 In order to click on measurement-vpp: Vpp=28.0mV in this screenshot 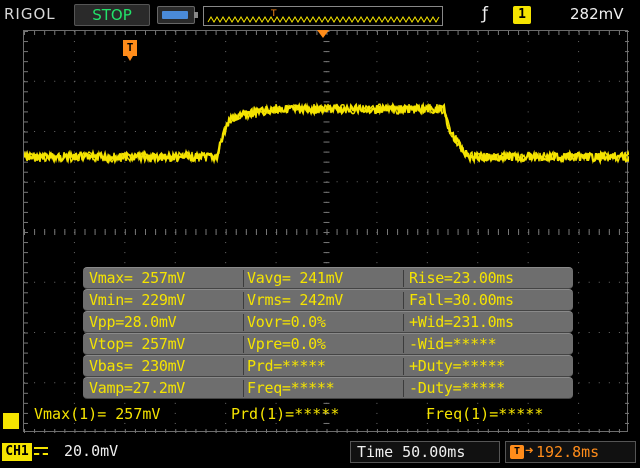, I will do `click(133, 322)`.